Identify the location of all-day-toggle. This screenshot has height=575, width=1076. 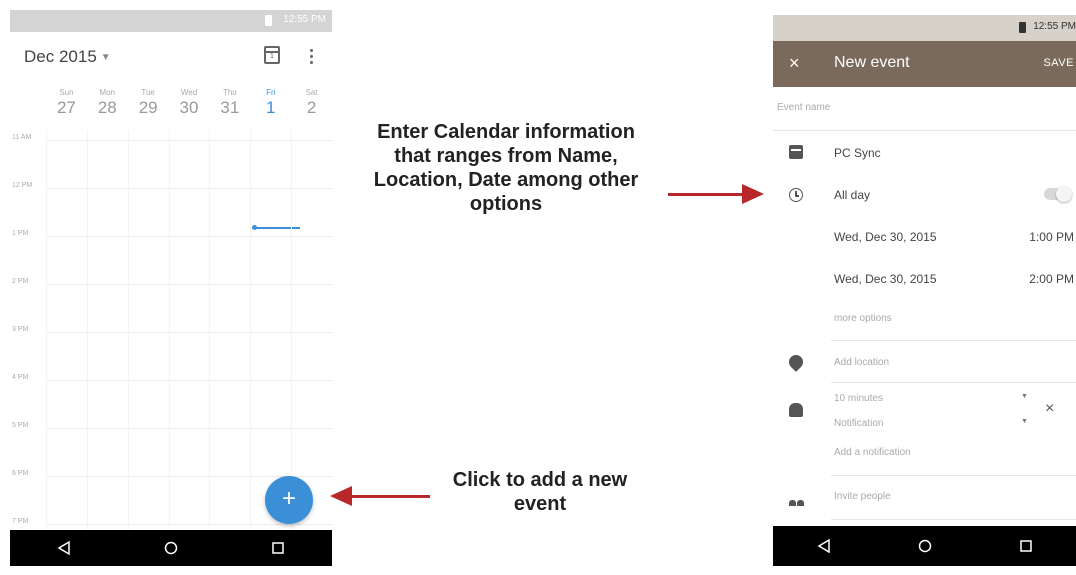
(1058, 194).